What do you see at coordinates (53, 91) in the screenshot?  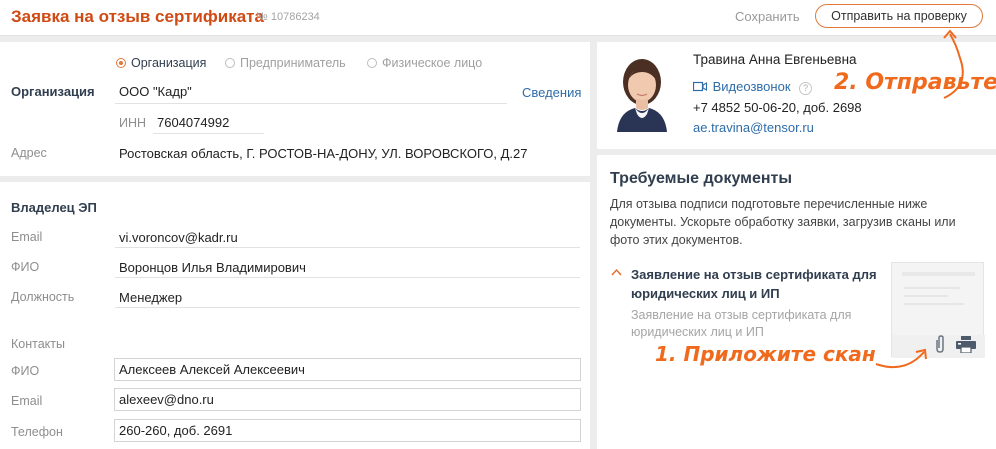 I see `organization-label: Организация` at bounding box center [53, 91].